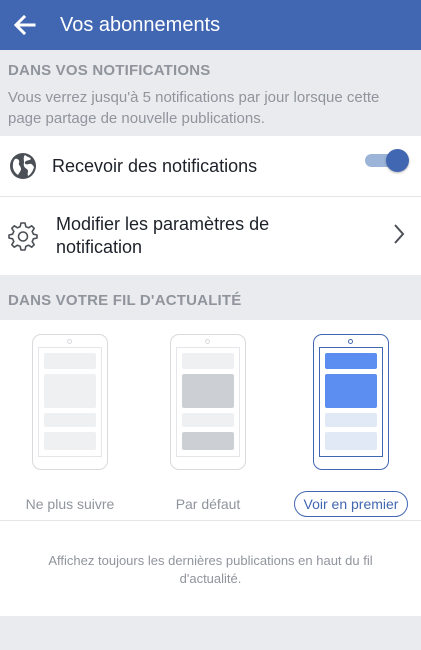 The image size is (421, 650). Describe the element at coordinates (210, 520) in the screenshot. I see `feed-divider` at that location.